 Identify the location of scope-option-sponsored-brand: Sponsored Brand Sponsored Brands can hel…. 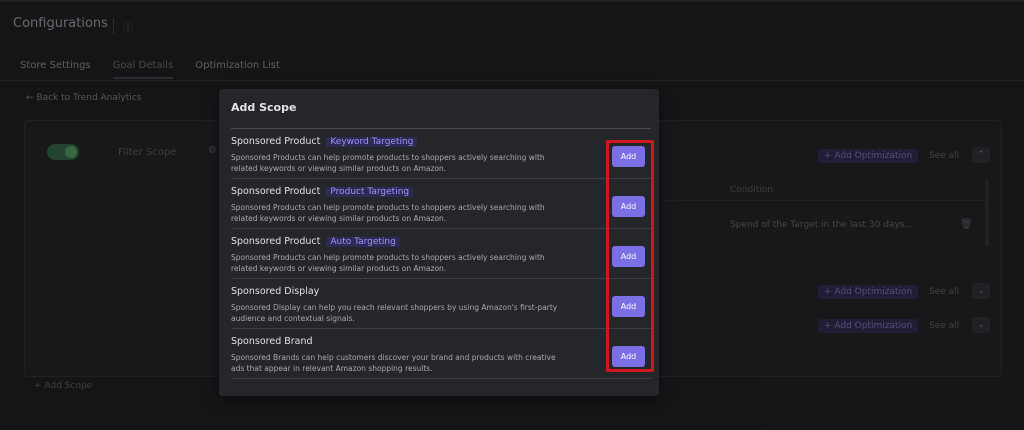
(441, 354).